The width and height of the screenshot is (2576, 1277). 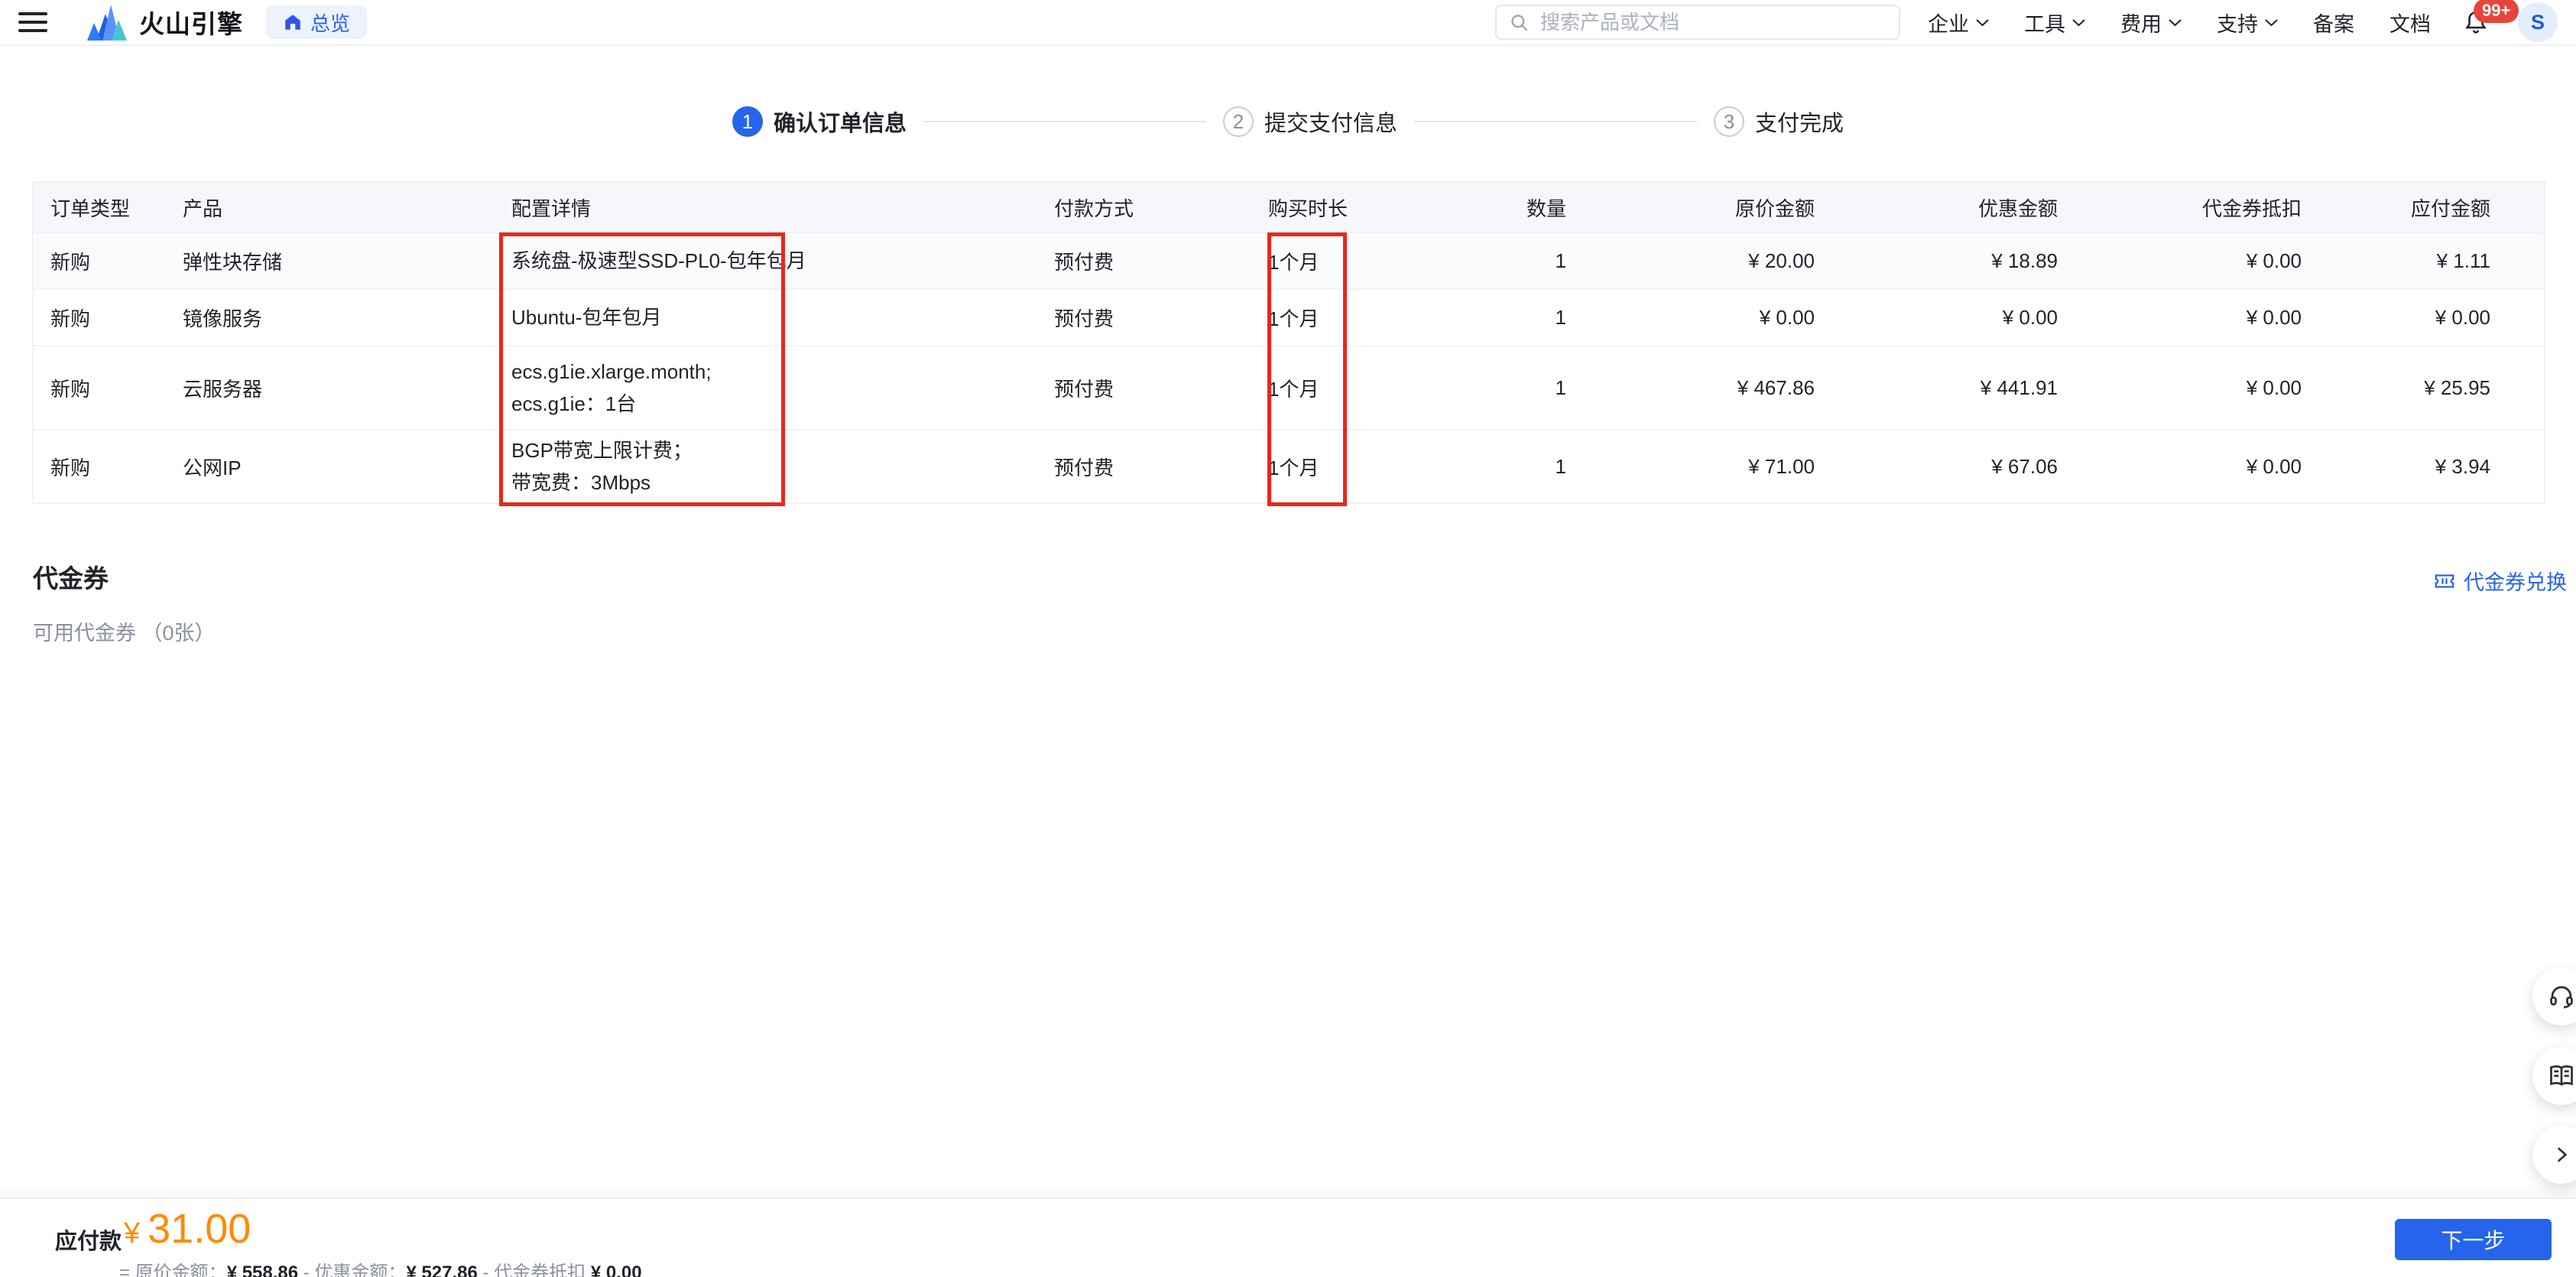 What do you see at coordinates (2554, 996) in the screenshot?
I see `customer-service-button` at bounding box center [2554, 996].